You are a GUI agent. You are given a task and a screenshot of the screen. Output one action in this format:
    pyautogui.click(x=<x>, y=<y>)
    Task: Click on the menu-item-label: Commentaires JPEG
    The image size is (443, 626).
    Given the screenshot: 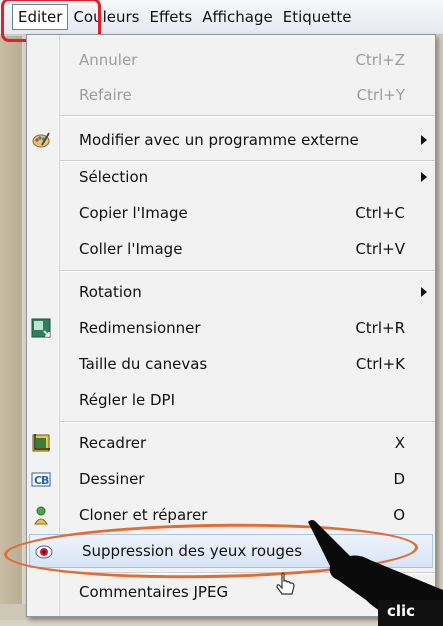 What is the action you would take?
    pyautogui.click(x=154, y=592)
    